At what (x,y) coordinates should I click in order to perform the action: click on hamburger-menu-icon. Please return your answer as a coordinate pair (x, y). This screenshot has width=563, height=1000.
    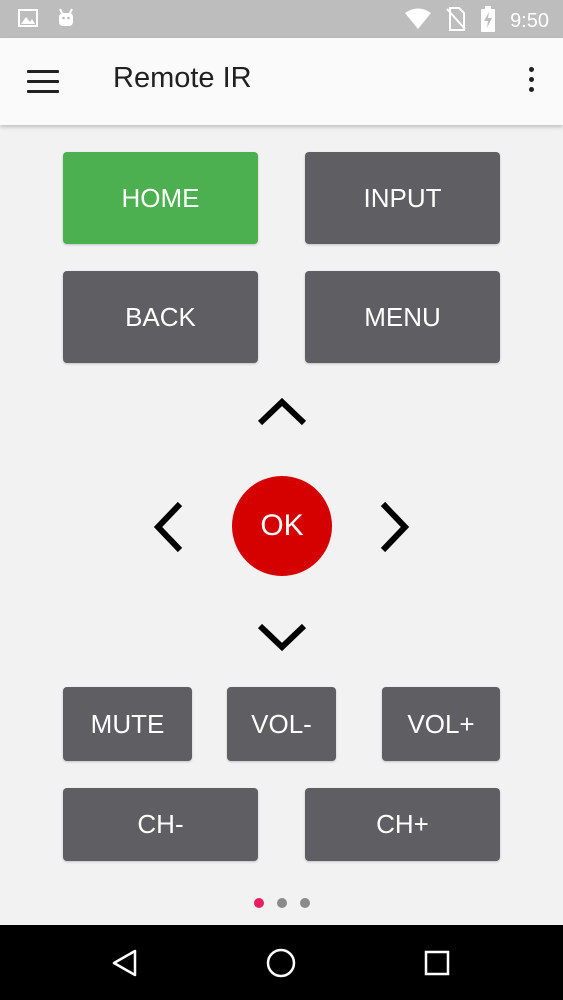
    Looking at the image, I should click on (43, 82).